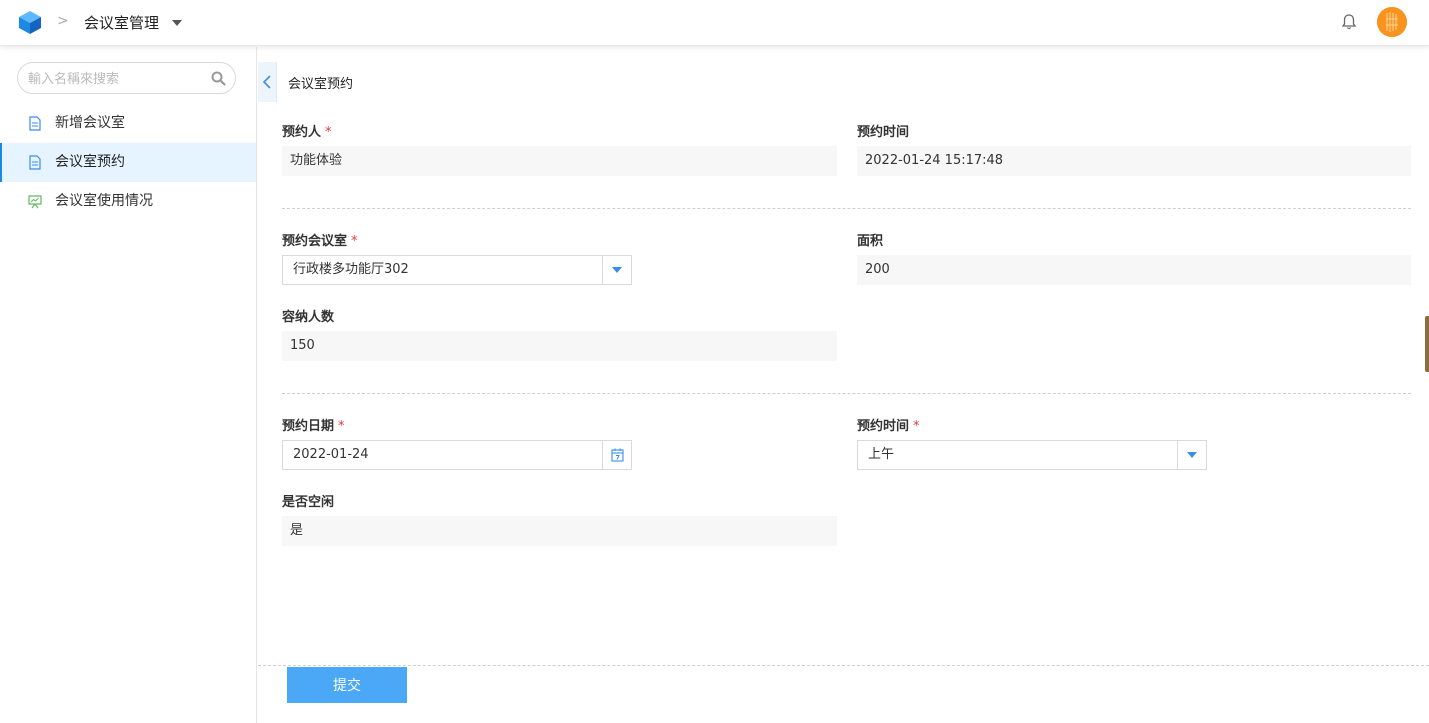  I want to click on date-input-value: 2022-01-24, so click(331, 454).